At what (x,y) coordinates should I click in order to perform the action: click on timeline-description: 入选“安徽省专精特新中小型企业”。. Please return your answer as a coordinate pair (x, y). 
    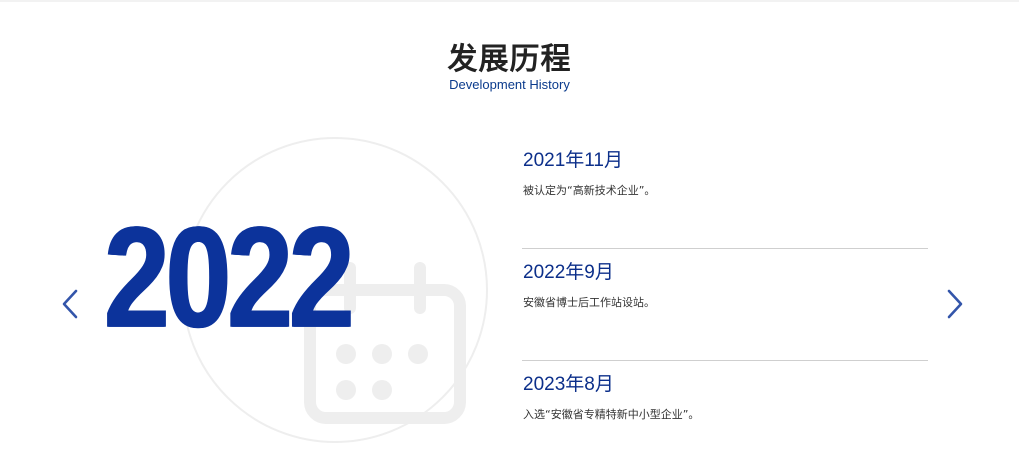
    Looking at the image, I should click on (611, 414).